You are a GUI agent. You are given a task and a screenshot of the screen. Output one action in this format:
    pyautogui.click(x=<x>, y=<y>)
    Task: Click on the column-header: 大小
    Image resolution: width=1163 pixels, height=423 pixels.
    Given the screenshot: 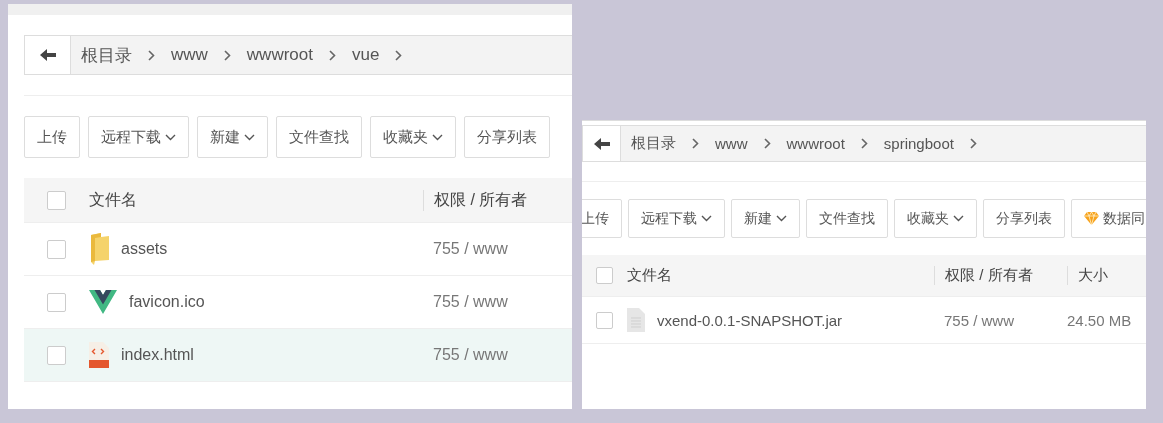 What is the action you would take?
    pyautogui.click(x=1093, y=274)
    